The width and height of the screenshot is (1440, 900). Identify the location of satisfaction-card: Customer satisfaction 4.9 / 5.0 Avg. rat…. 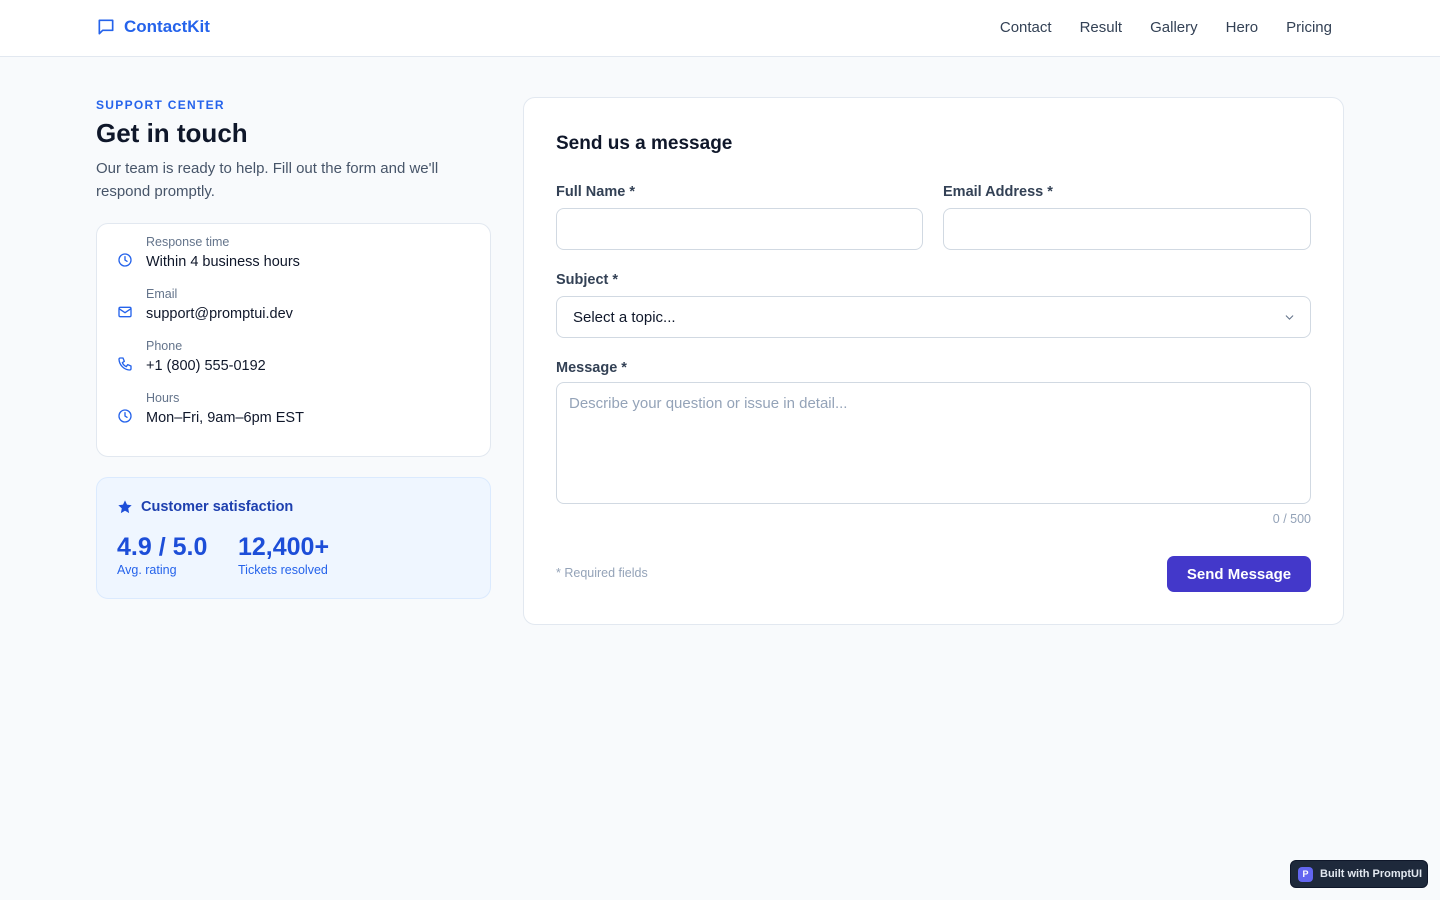
(293, 538).